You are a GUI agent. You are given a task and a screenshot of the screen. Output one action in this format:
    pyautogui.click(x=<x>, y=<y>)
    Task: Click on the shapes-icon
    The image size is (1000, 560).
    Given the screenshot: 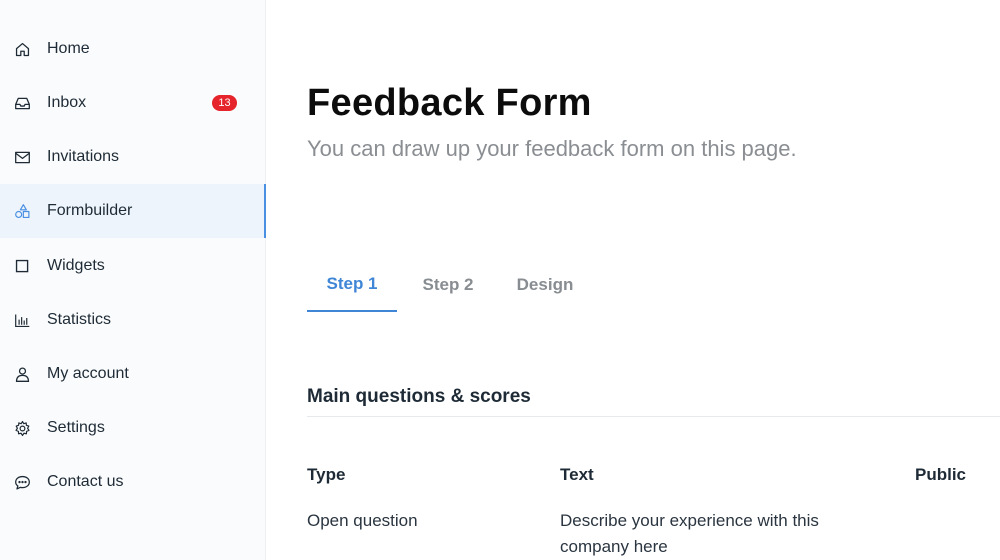 What is the action you would take?
    pyautogui.click(x=22, y=211)
    